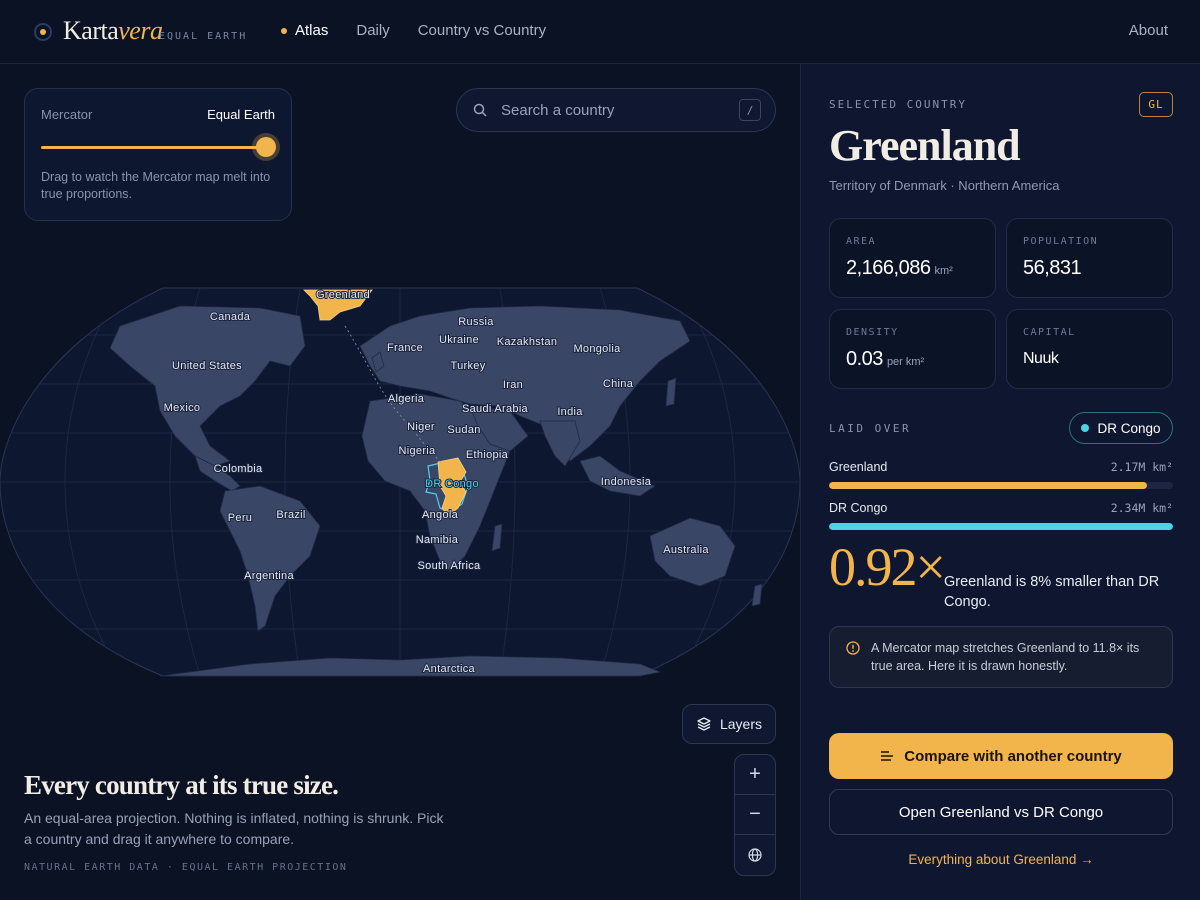  Describe the element at coordinates (1049, 332) in the screenshot. I see `stat-capital-label: CAPITAL` at that location.